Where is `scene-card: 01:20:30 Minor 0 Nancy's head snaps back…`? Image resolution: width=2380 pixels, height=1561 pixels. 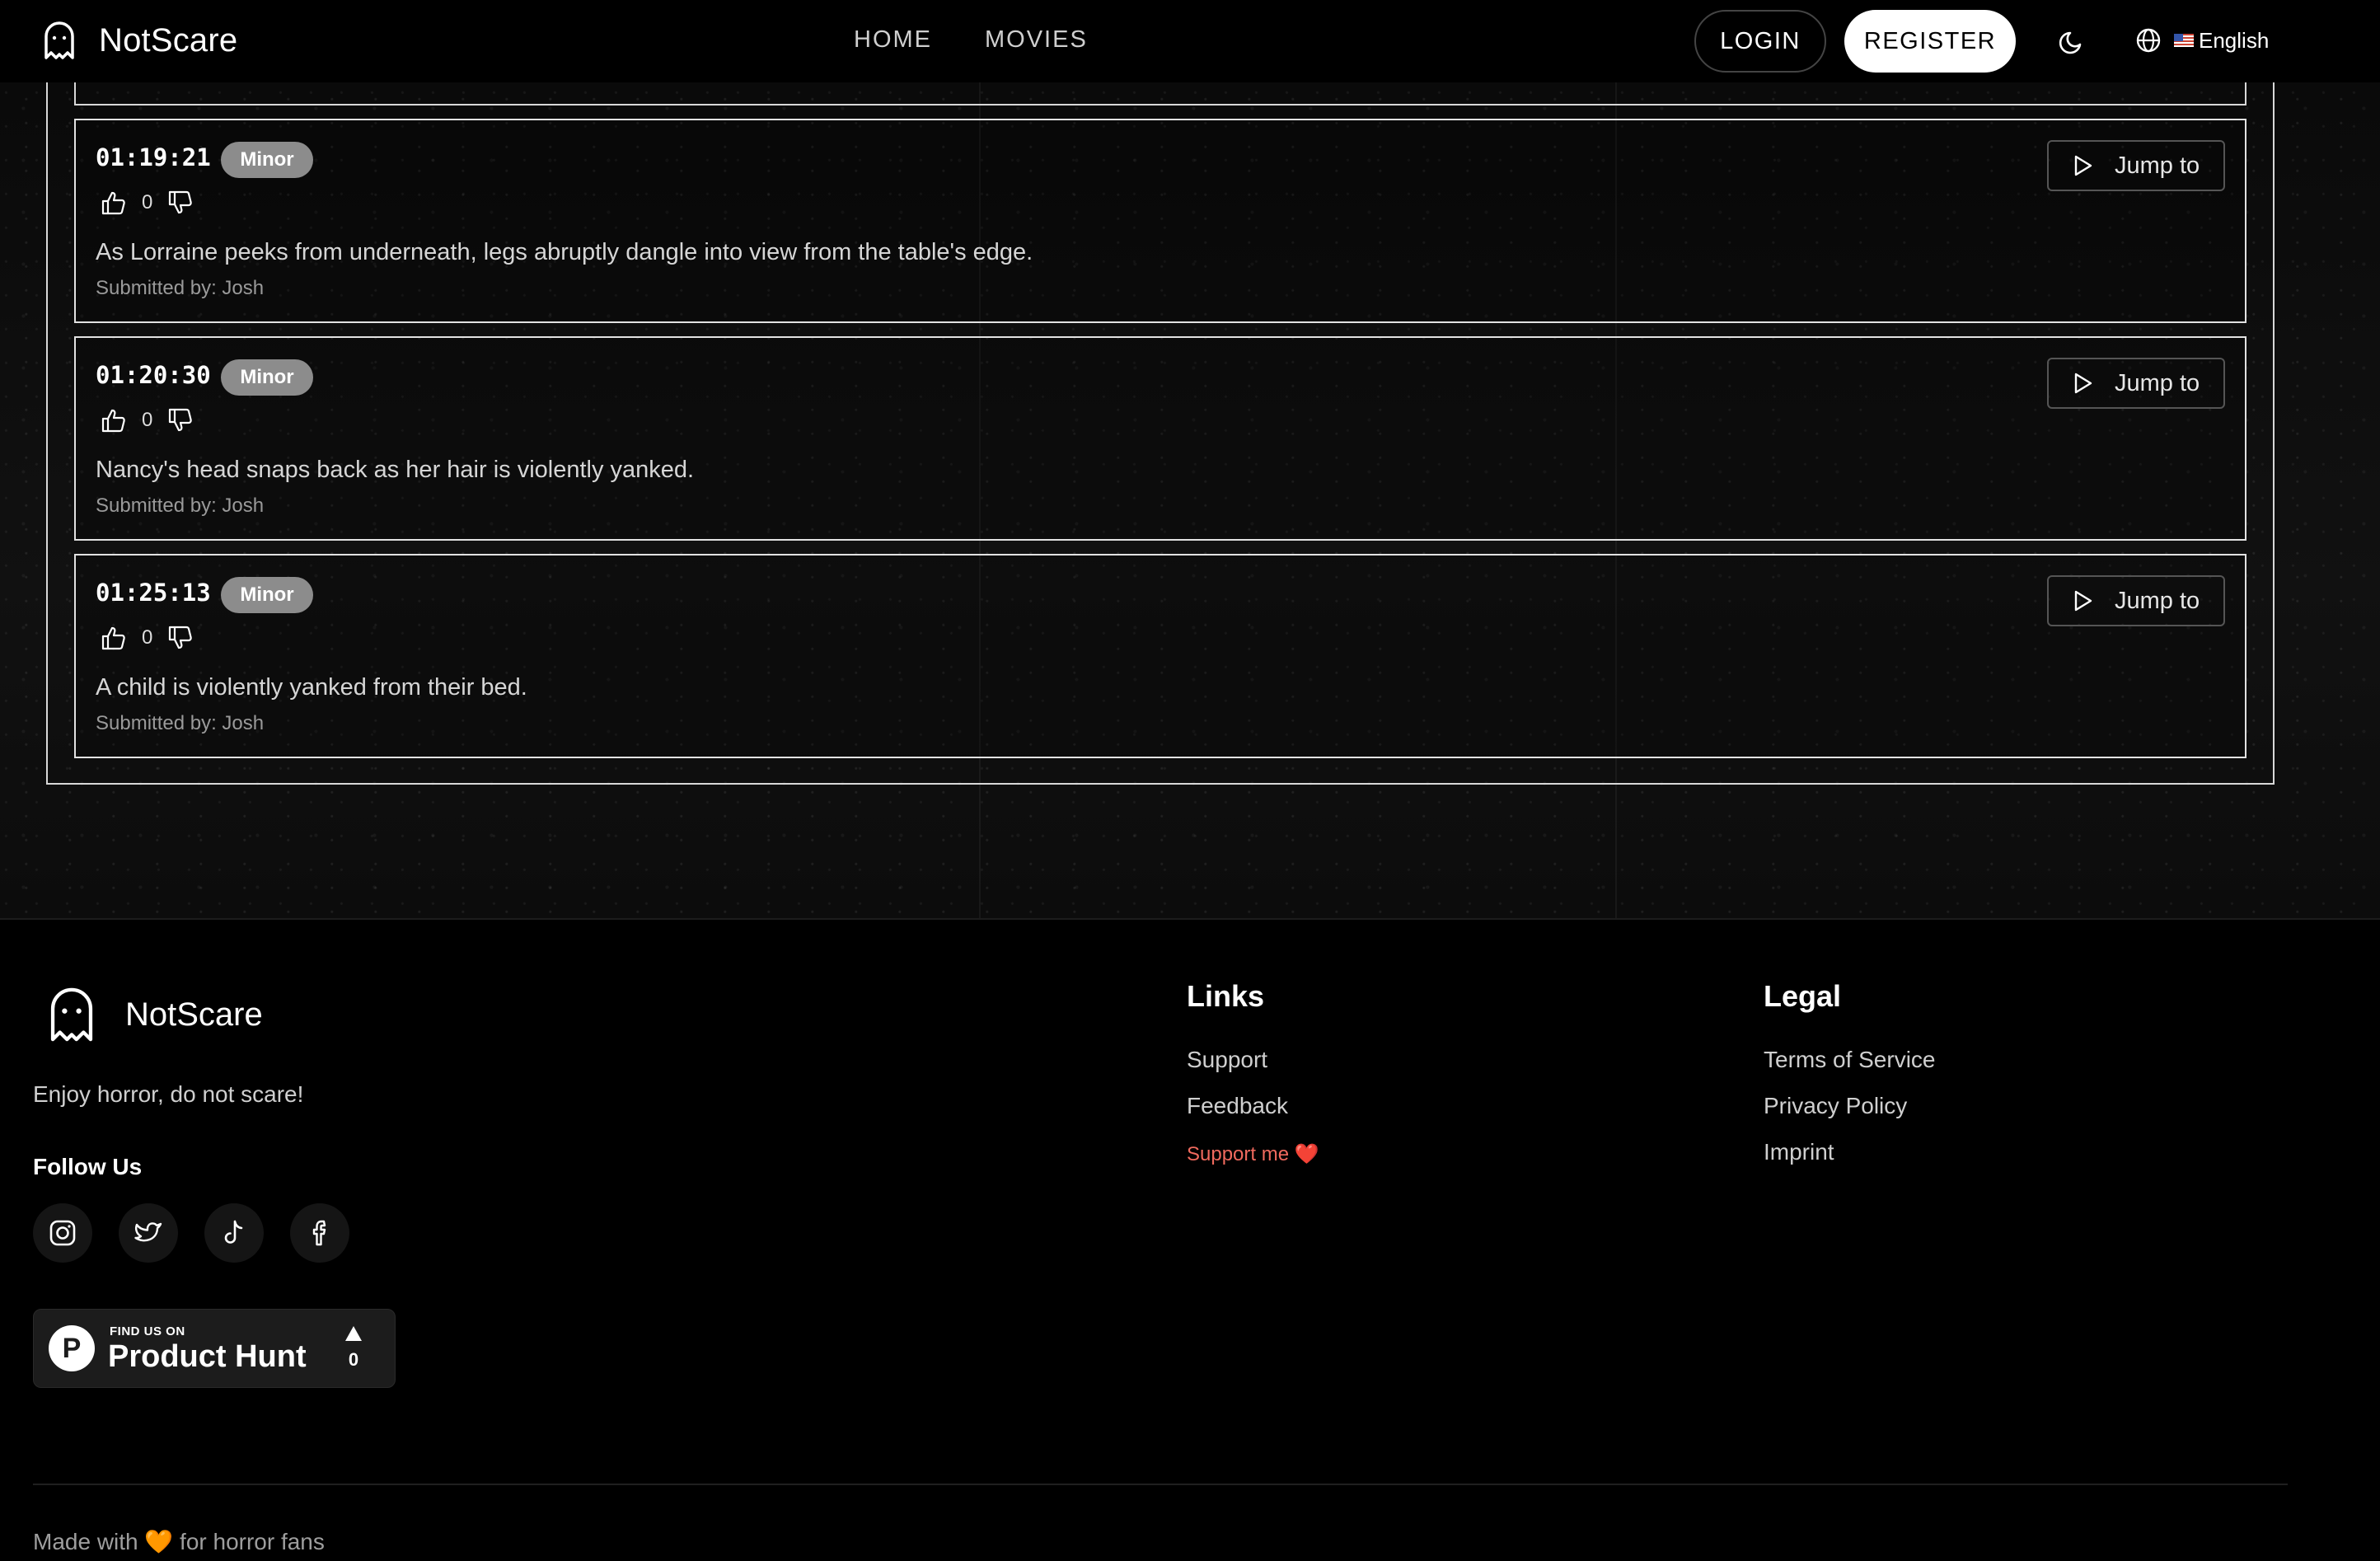 scene-card: 01:20:30 Minor 0 Nancy's head snaps back… is located at coordinates (1160, 438).